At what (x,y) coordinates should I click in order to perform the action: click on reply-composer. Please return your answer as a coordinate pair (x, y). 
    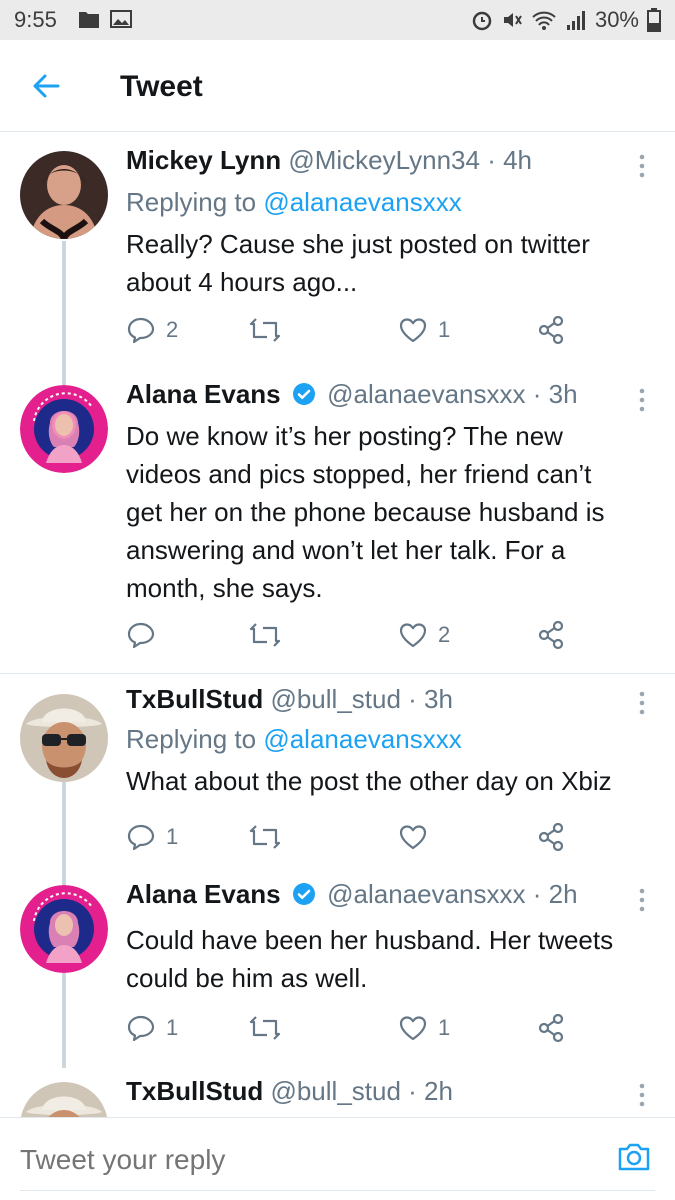
    Looking at the image, I should click on (337, 1158).